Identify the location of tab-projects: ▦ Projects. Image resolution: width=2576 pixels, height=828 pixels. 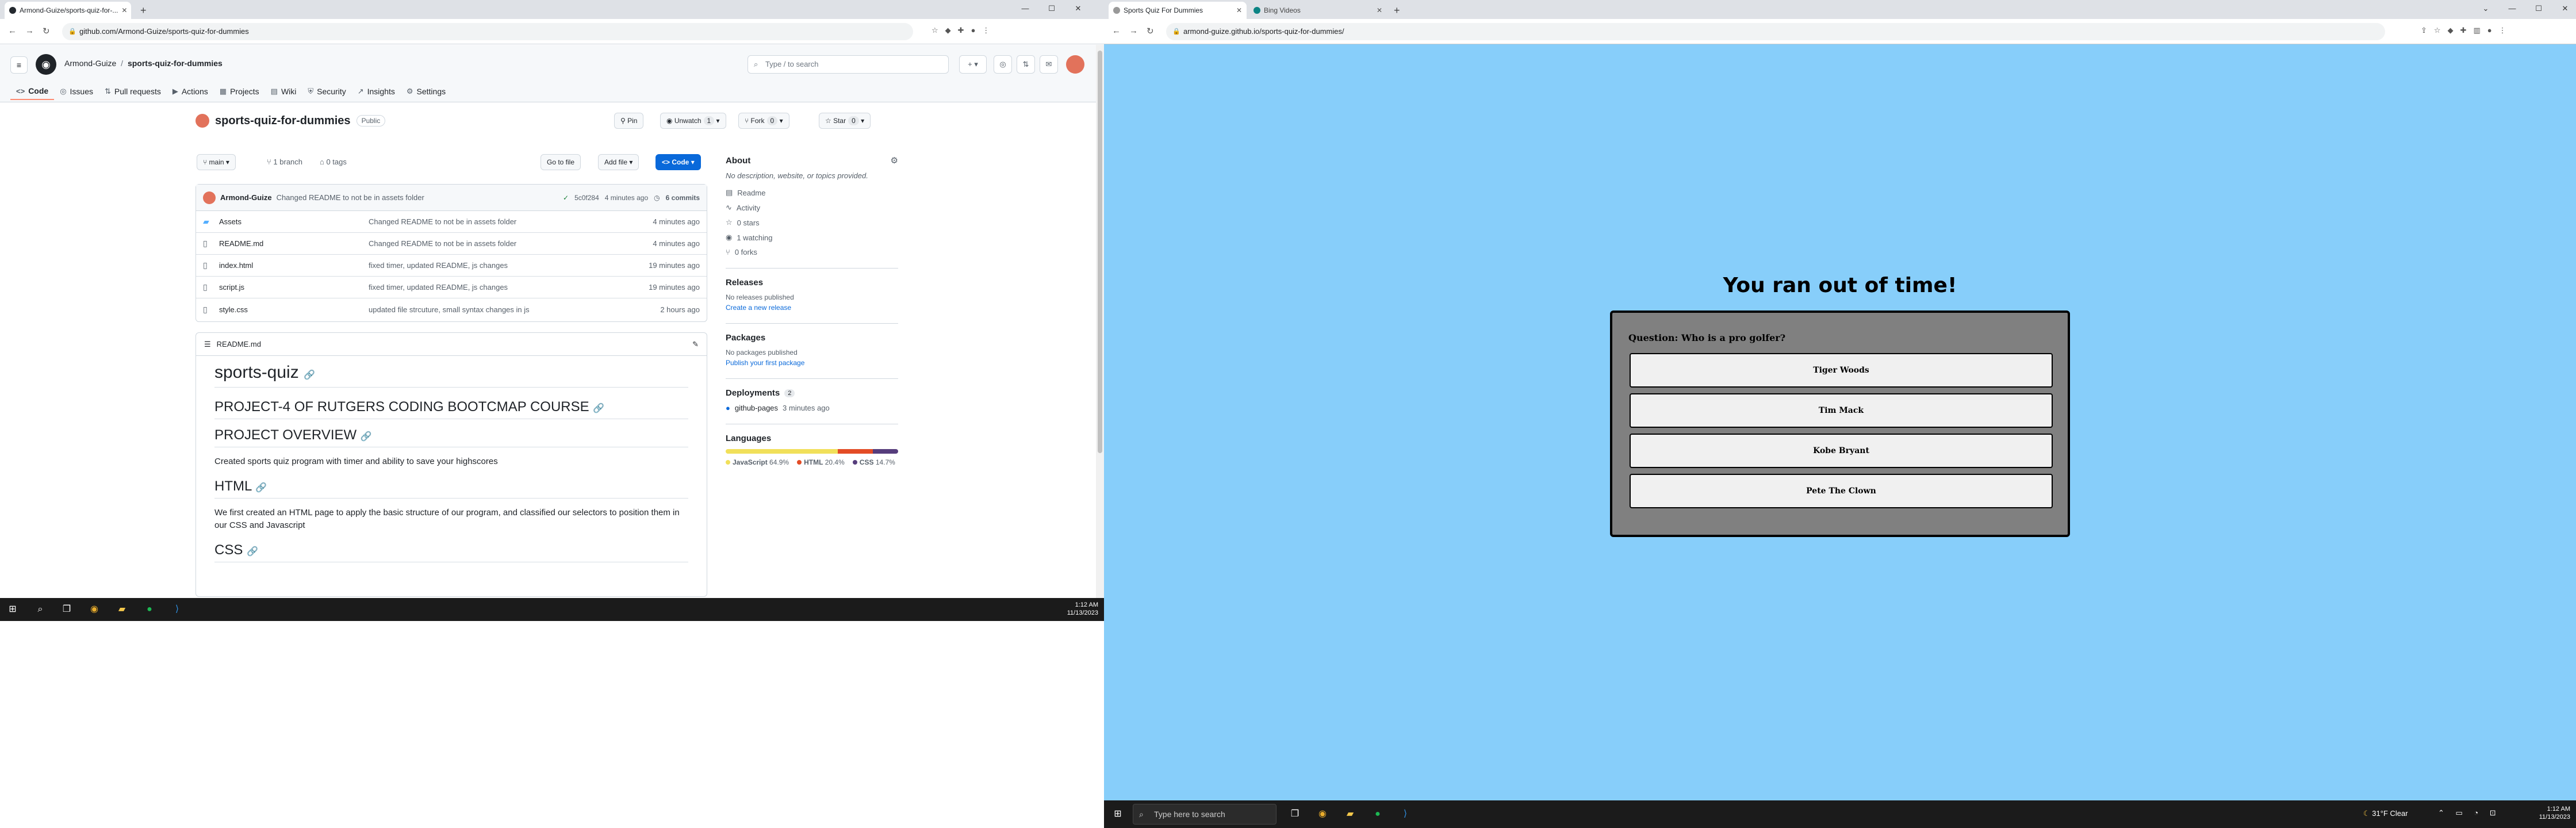
(239, 91).